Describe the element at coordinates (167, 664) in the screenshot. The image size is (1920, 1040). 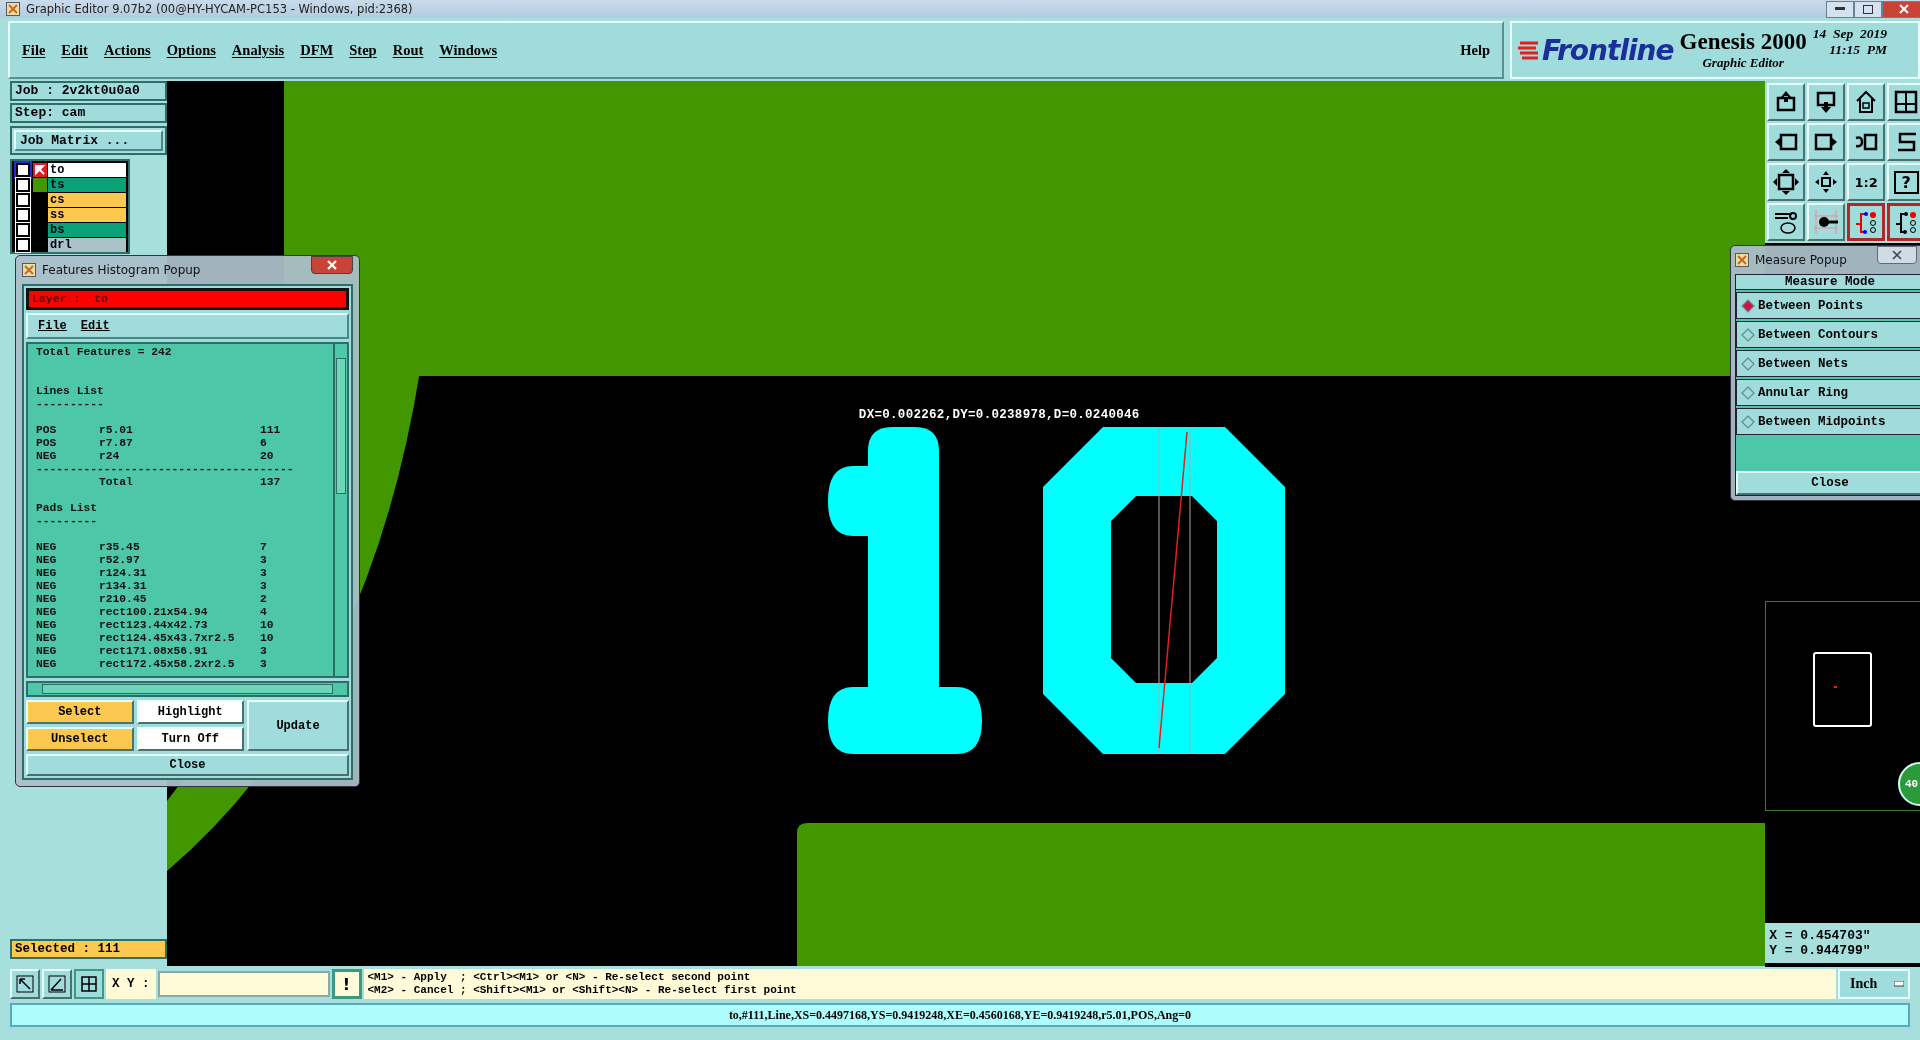
I see `table-cell-text: rect172.45x58.2xr2.5` at that location.